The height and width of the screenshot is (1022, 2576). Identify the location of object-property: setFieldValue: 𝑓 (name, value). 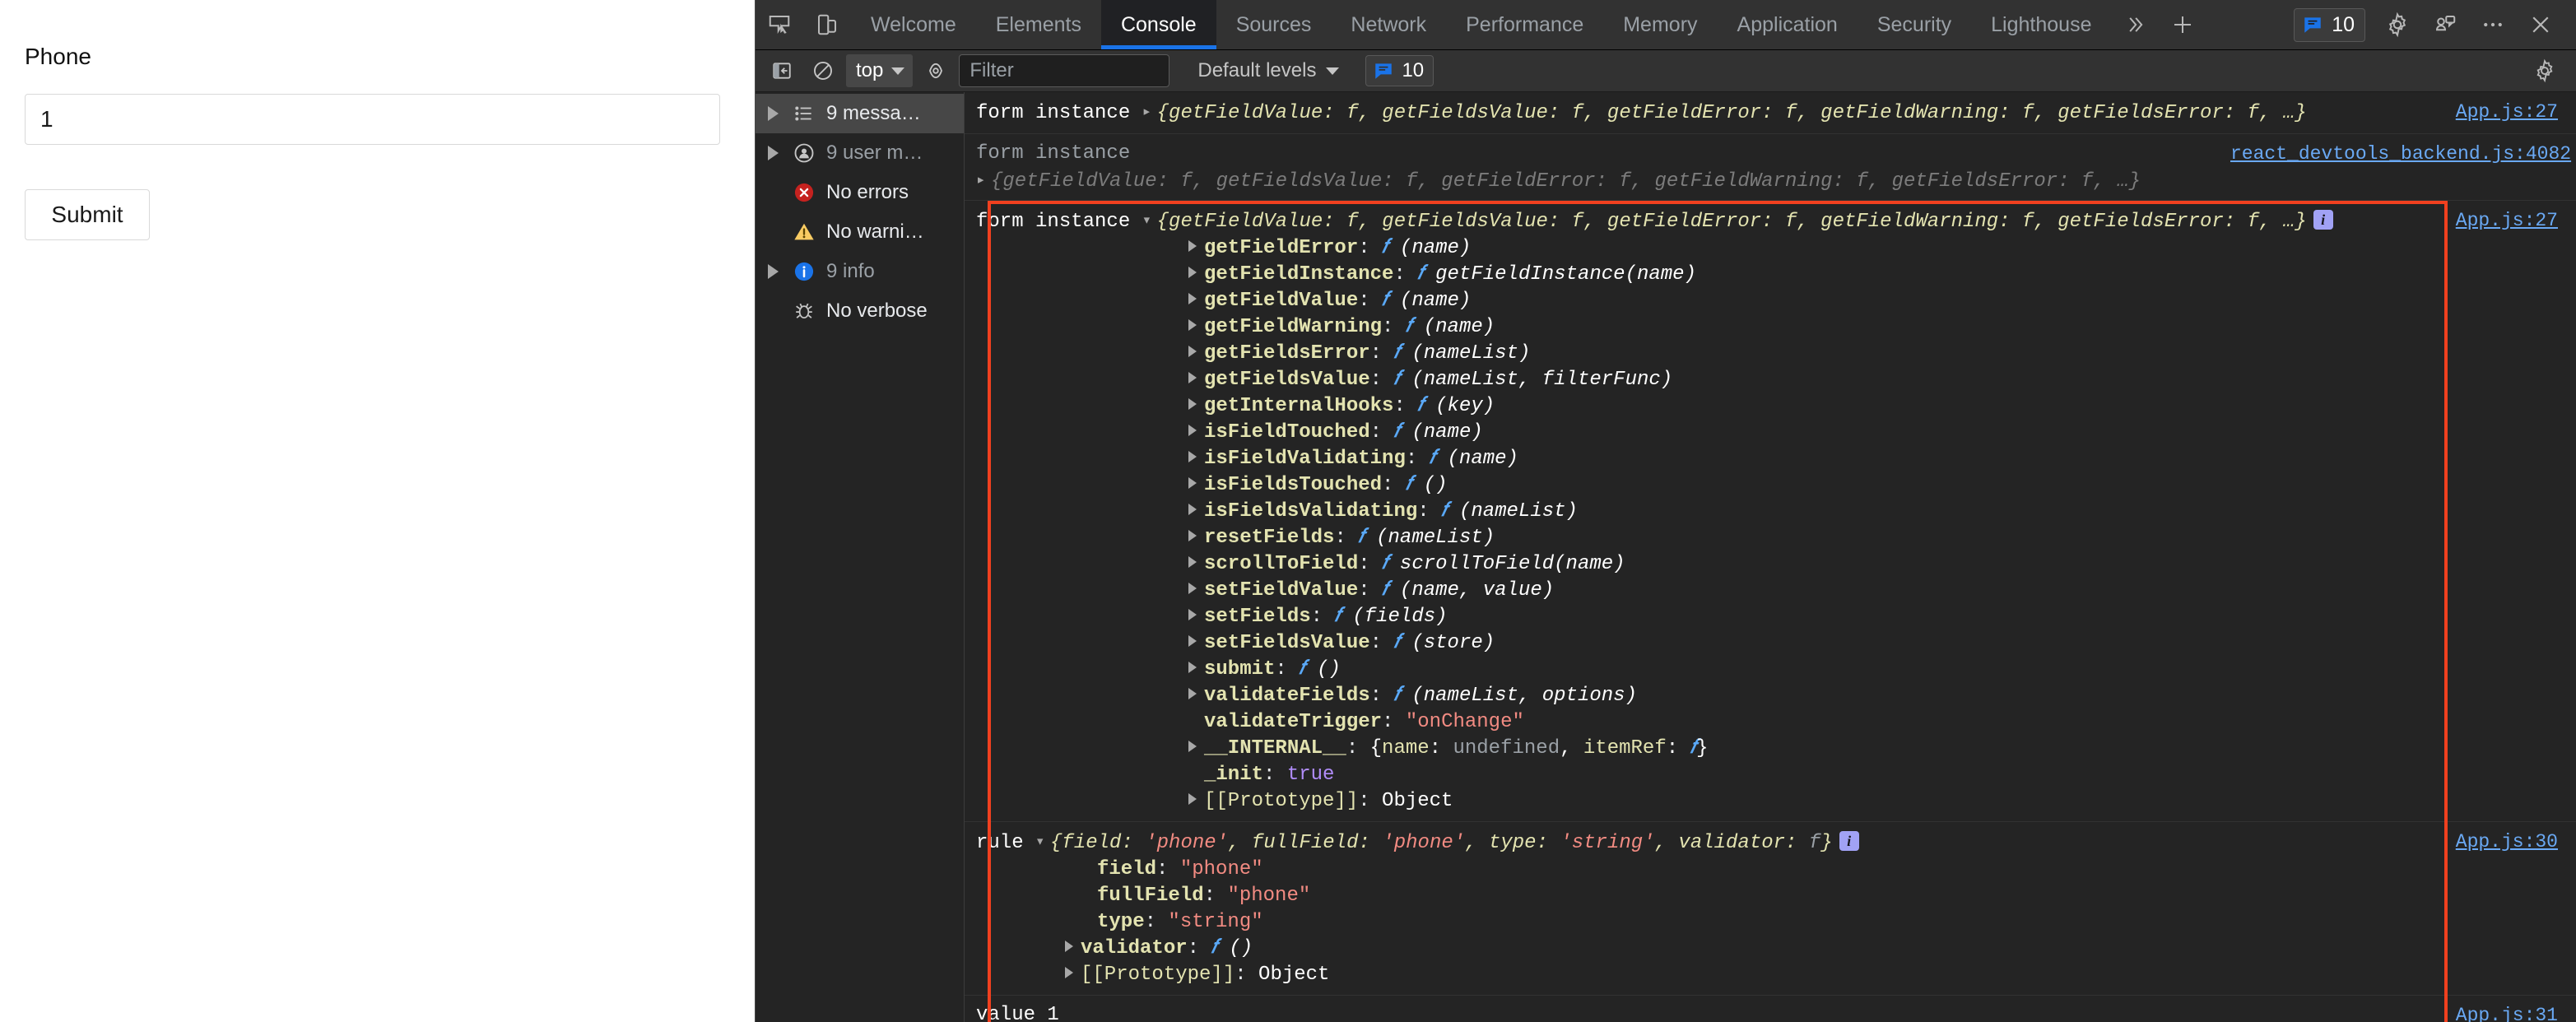
(1772, 591).